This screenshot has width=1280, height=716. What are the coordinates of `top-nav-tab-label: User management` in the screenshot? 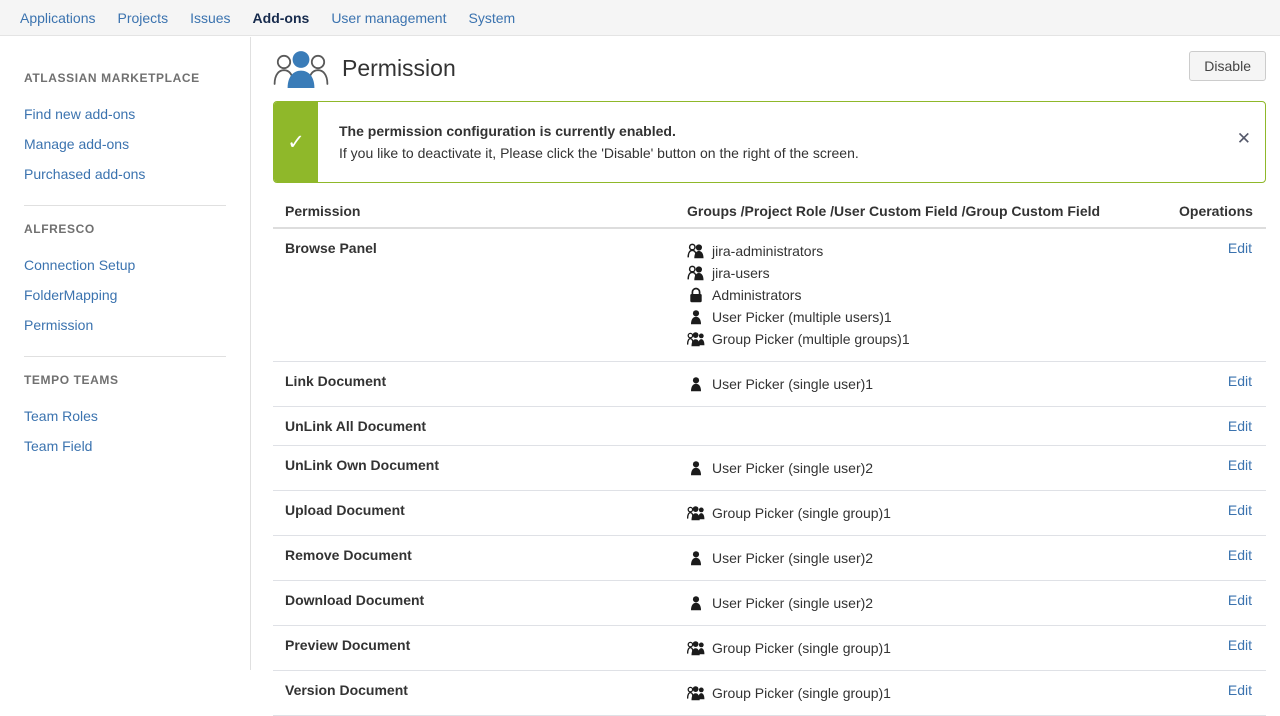 It's located at (389, 18).